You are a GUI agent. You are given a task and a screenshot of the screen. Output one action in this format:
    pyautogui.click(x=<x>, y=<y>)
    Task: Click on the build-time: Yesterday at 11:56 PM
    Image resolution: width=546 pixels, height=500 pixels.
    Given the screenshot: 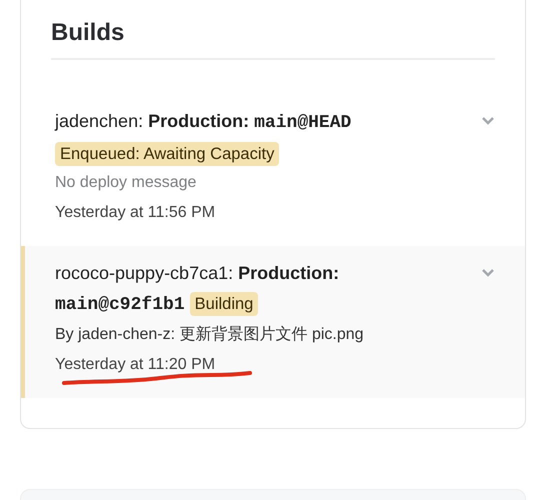 What is the action you would take?
    pyautogui.click(x=135, y=213)
    